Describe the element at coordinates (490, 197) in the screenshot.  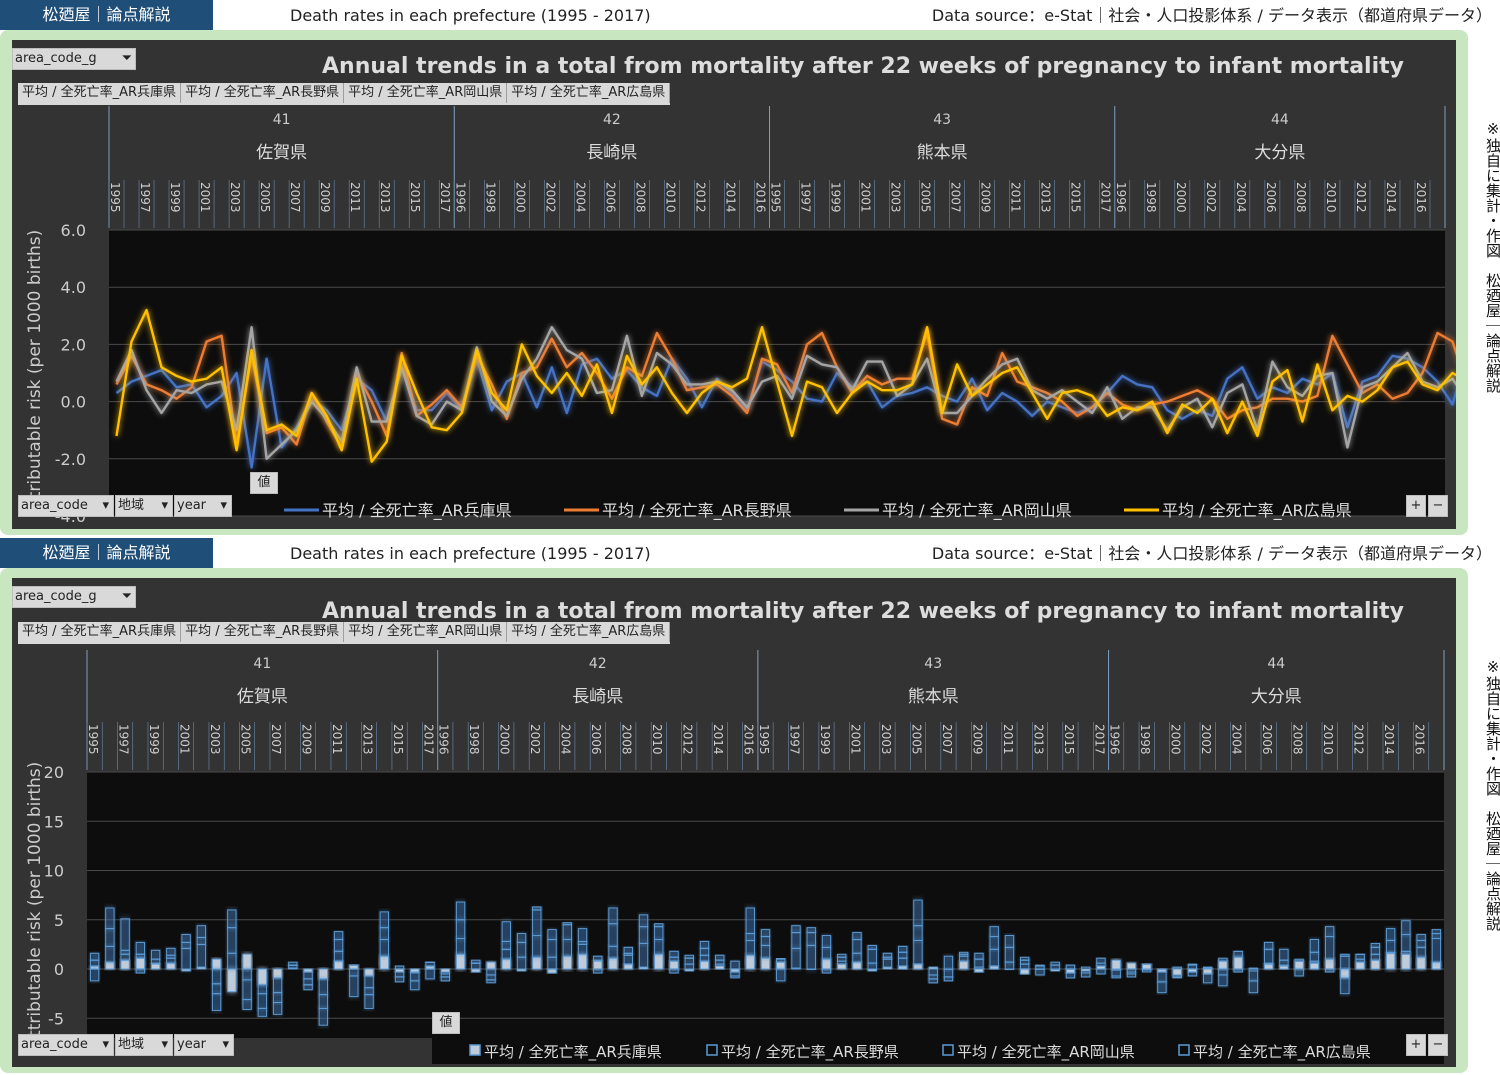
I see `year-tick-label: 1998` at that location.